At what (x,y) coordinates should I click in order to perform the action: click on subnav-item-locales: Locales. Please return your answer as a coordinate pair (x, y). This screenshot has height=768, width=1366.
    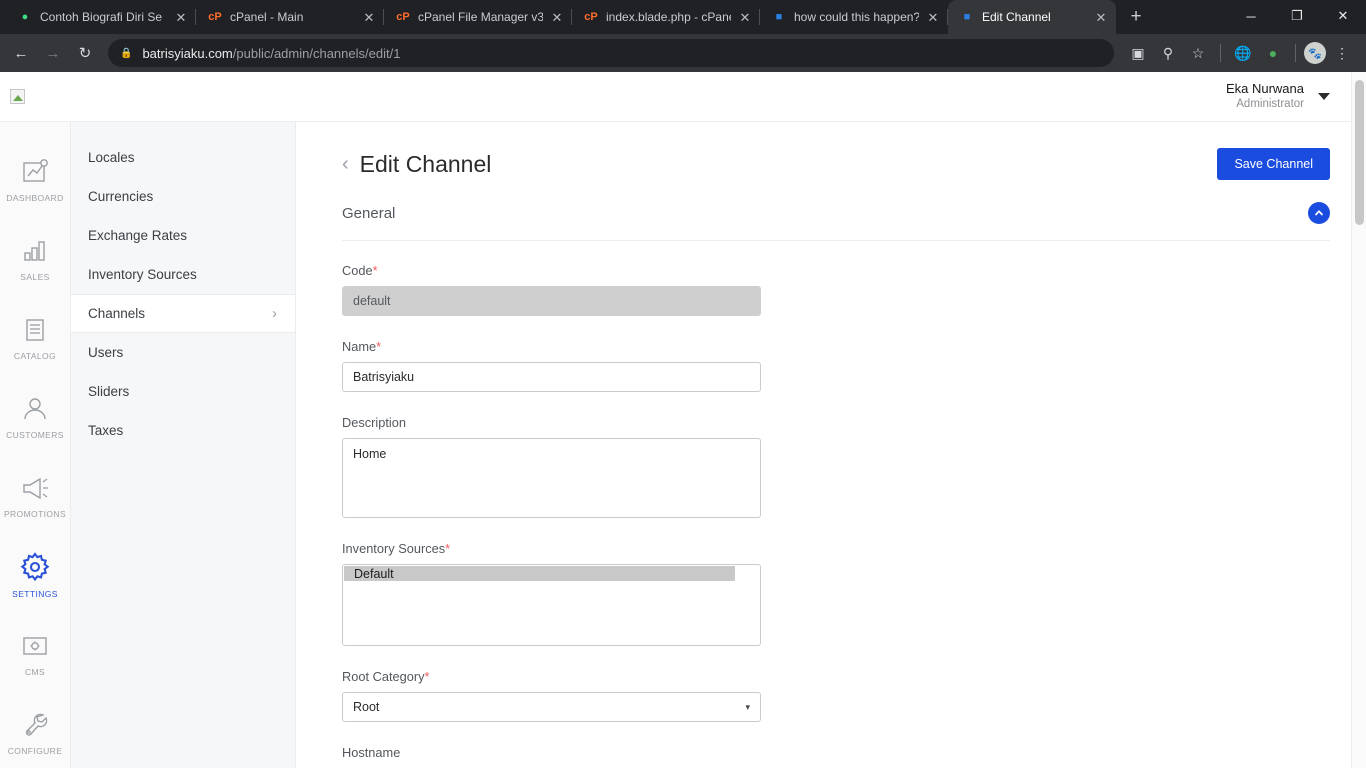
    Looking at the image, I should click on (183, 157).